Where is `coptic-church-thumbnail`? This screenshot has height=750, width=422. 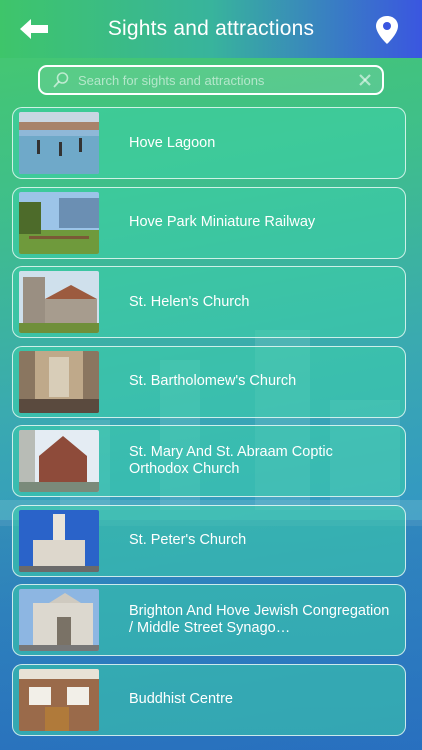
coptic-church-thumbnail is located at coordinates (59, 461).